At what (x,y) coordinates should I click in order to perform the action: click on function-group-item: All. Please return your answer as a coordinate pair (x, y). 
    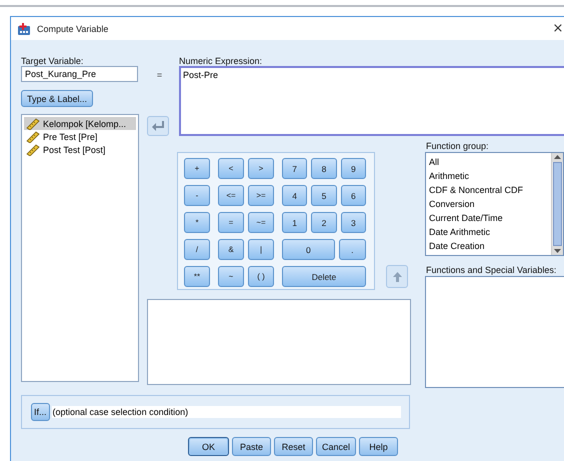
    Looking at the image, I should click on (489, 162).